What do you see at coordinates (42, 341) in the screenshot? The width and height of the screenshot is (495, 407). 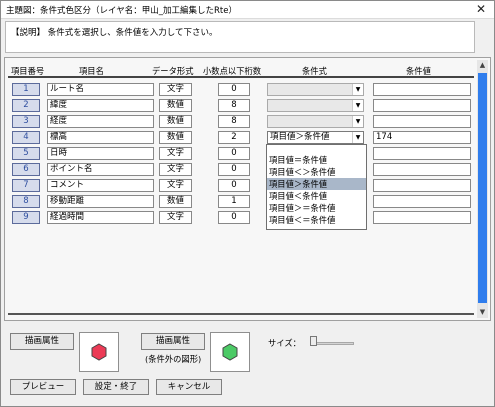 I see `draw-attribute-button: 描画属性` at bounding box center [42, 341].